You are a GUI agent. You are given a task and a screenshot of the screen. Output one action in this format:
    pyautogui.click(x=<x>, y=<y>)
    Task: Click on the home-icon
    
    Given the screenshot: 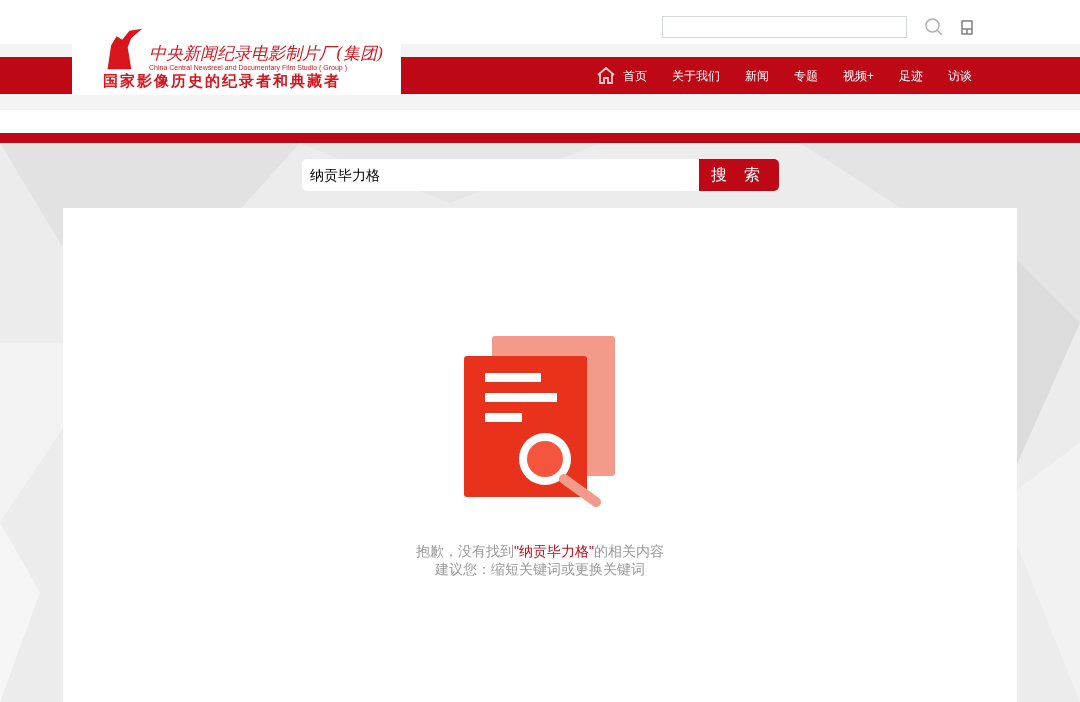 What is the action you would take?
    pyautogui.click(x=606, y=75)
    